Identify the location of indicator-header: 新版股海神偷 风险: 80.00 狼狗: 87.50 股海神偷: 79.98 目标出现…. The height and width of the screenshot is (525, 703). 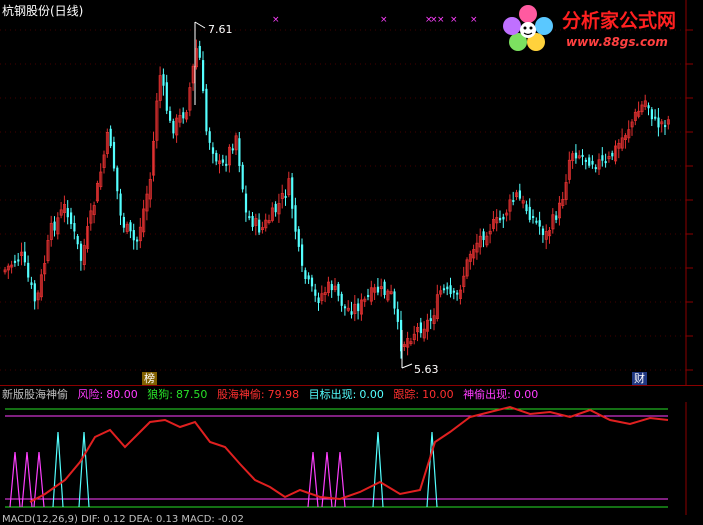
(270, 394).